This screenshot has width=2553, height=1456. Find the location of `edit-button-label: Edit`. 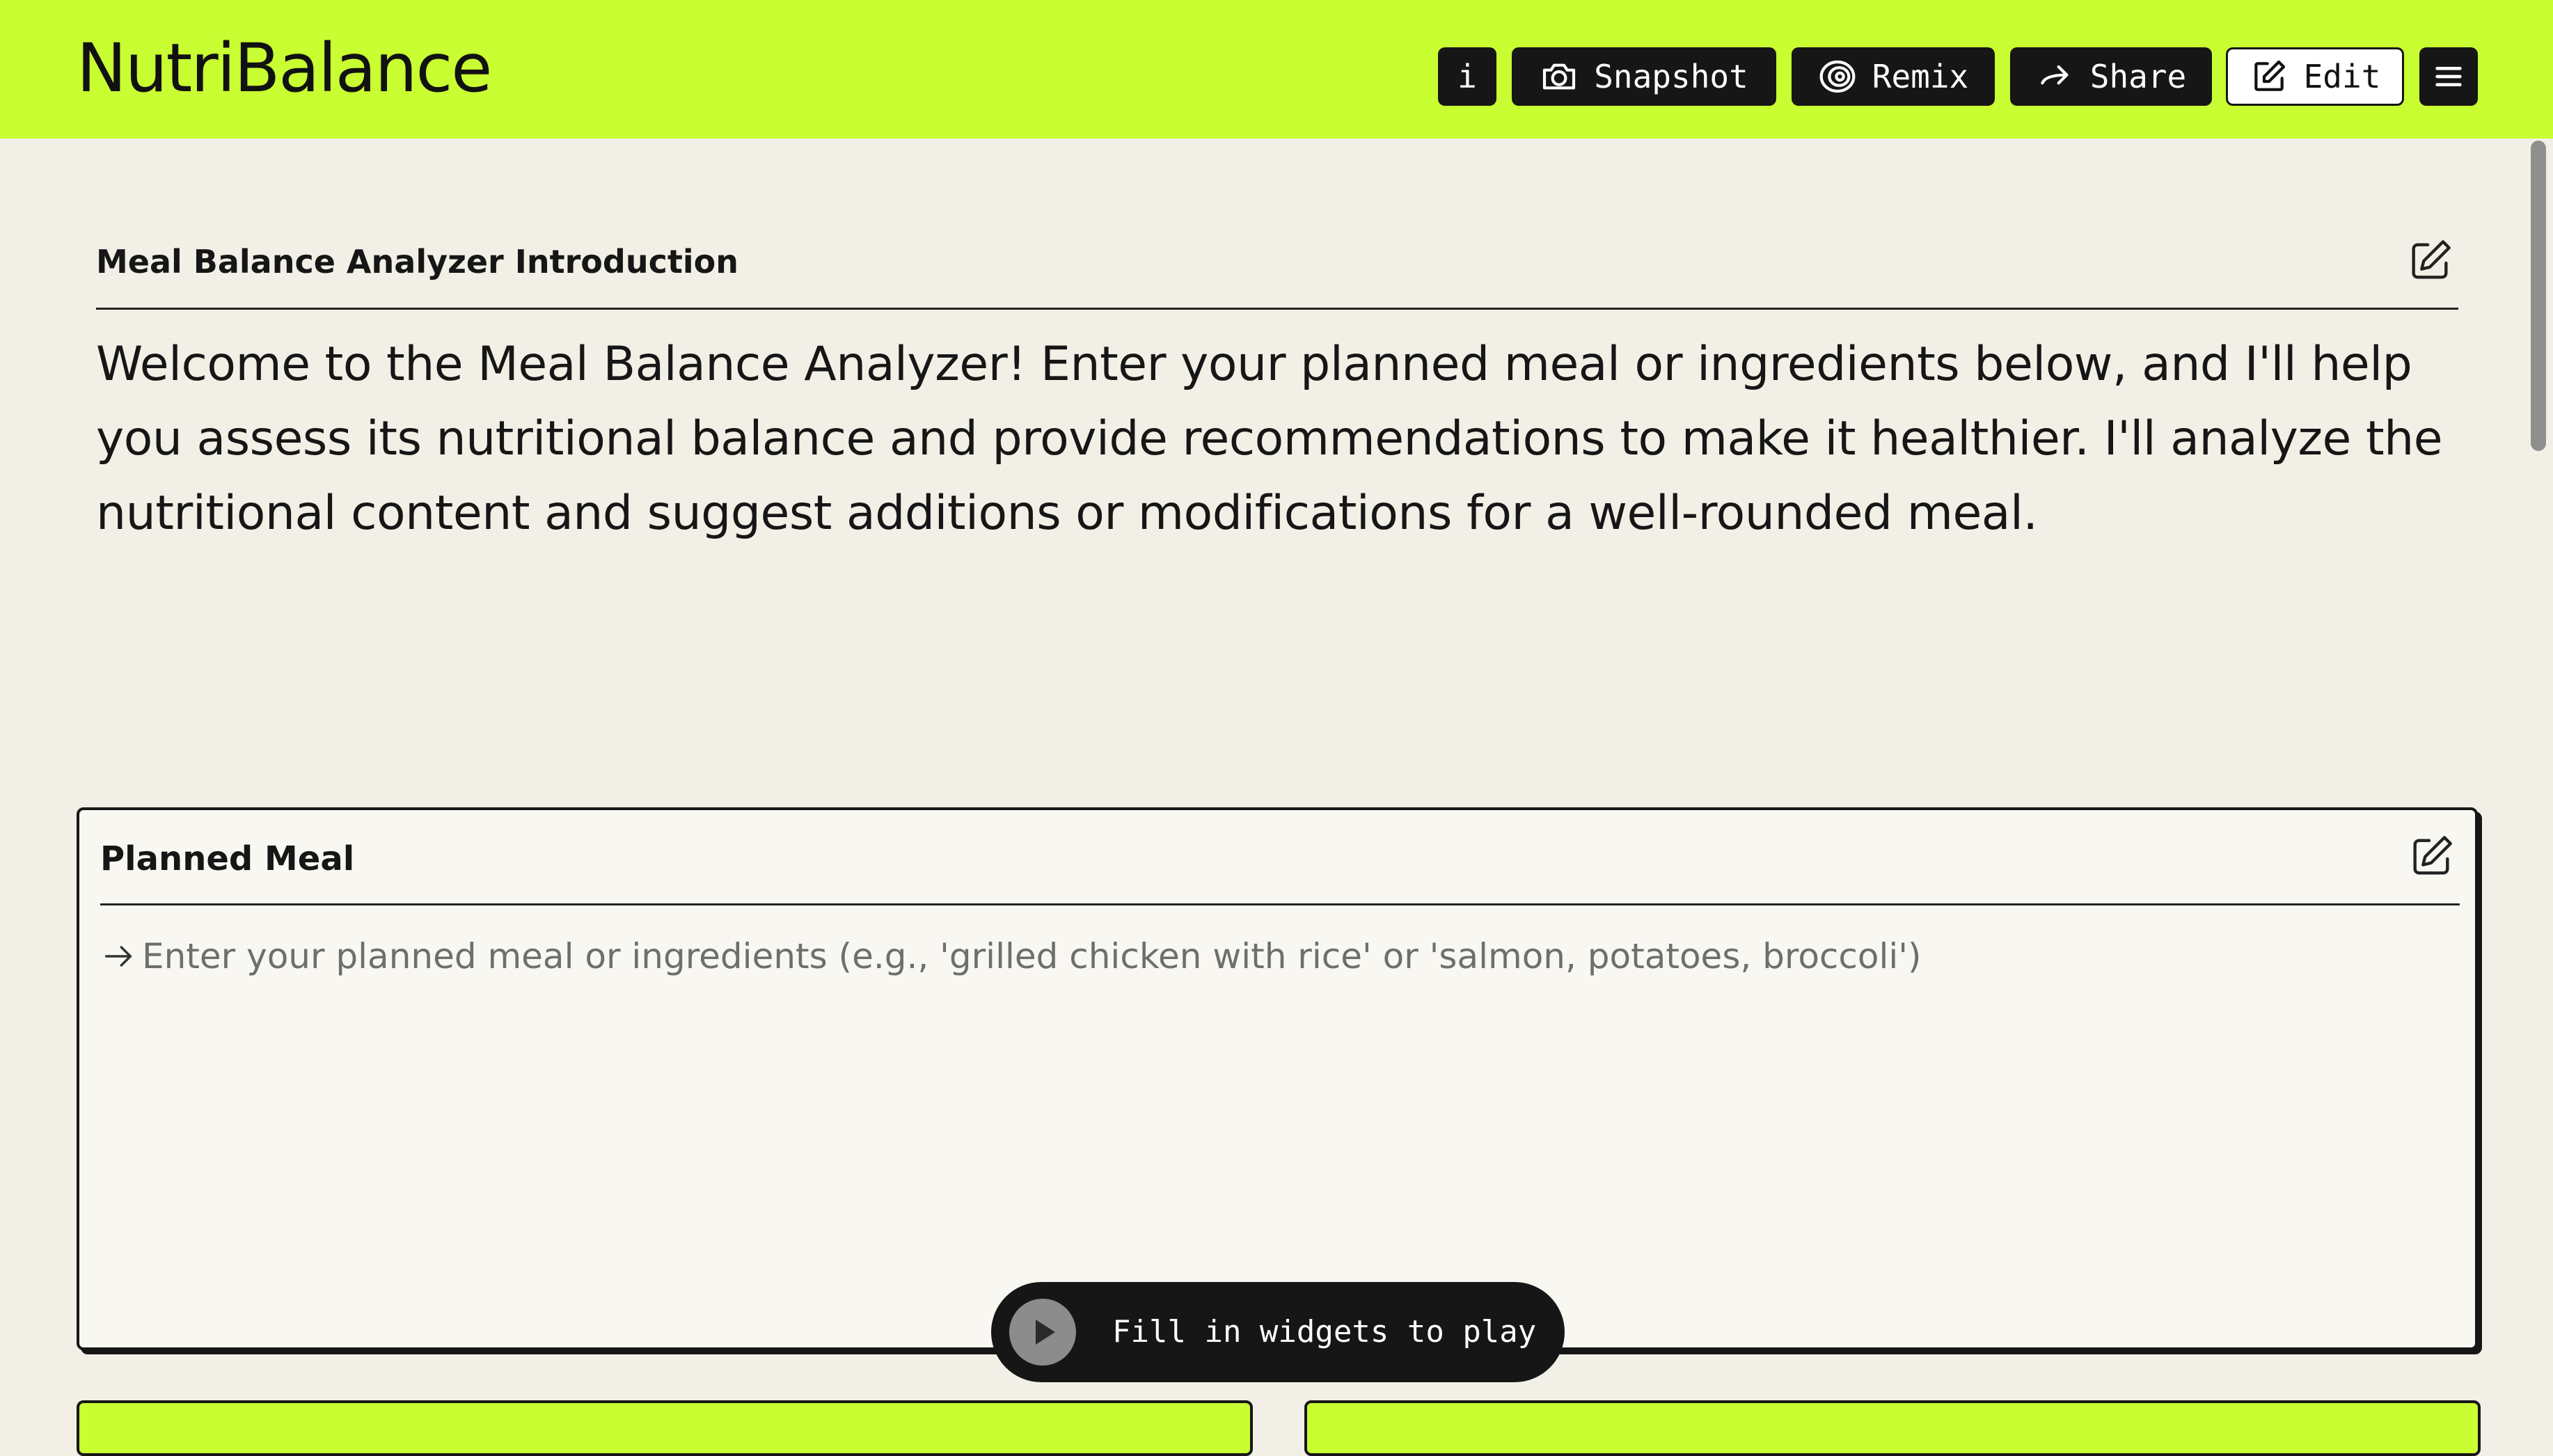

edit-button-label: Edit is located at coordinates (2342, 76).